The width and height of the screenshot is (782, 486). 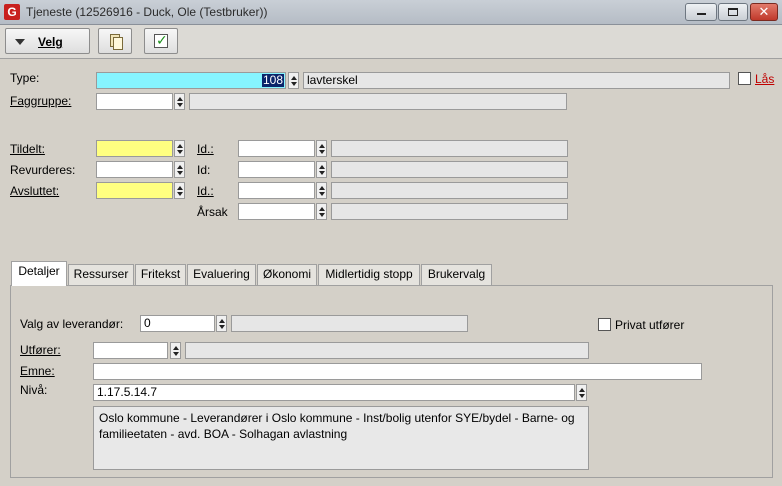 I want to click on minimize-icon, so click(x=701, y=14).